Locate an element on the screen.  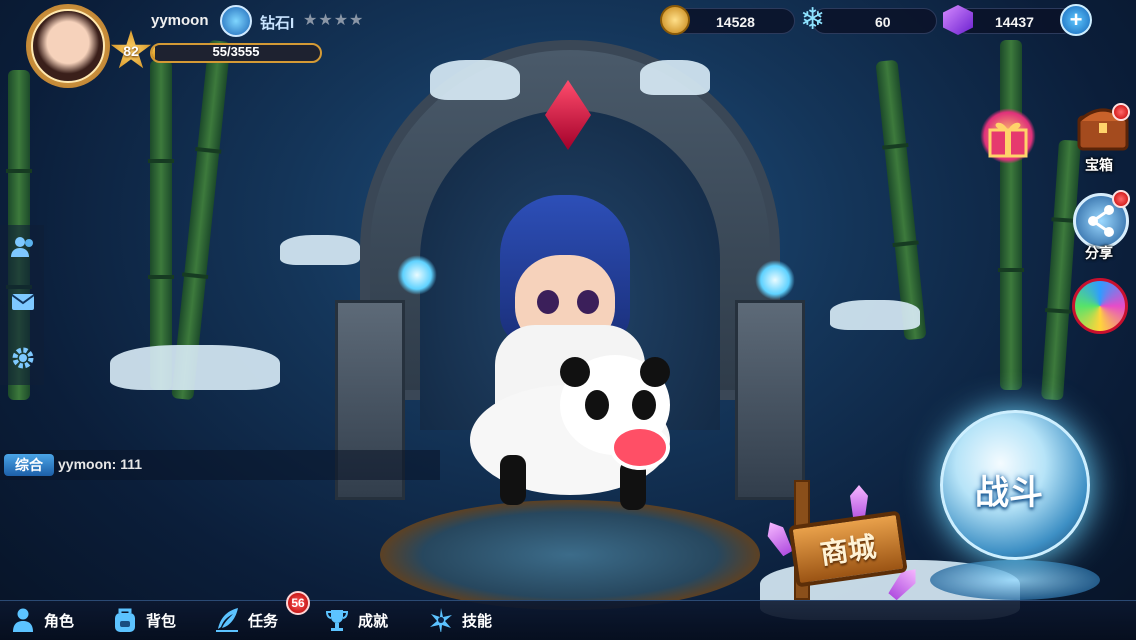
rank-icon is located at coordinates (236, 21).